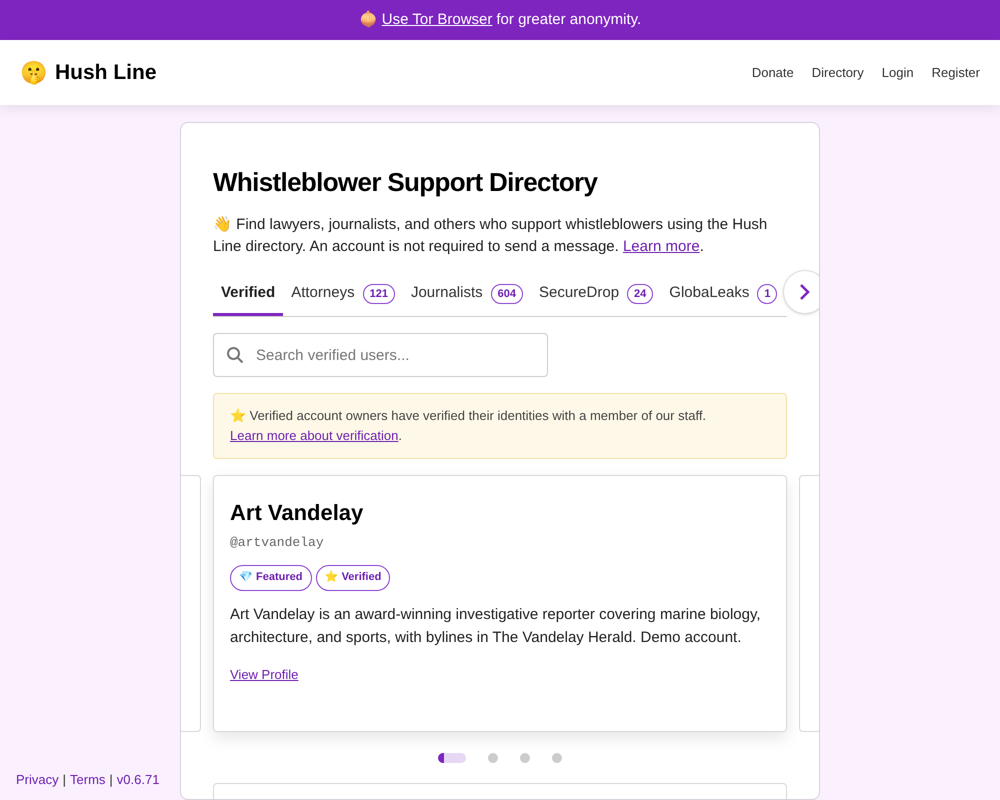 The width and height of the screenshot is (1000, 800). Describe the element at coordinates (469, 426) in the screenshot. I see `notice-text: ⭐ Verified account owners have verified their identities with a member of our staff. Learn more about verification.` at that location.